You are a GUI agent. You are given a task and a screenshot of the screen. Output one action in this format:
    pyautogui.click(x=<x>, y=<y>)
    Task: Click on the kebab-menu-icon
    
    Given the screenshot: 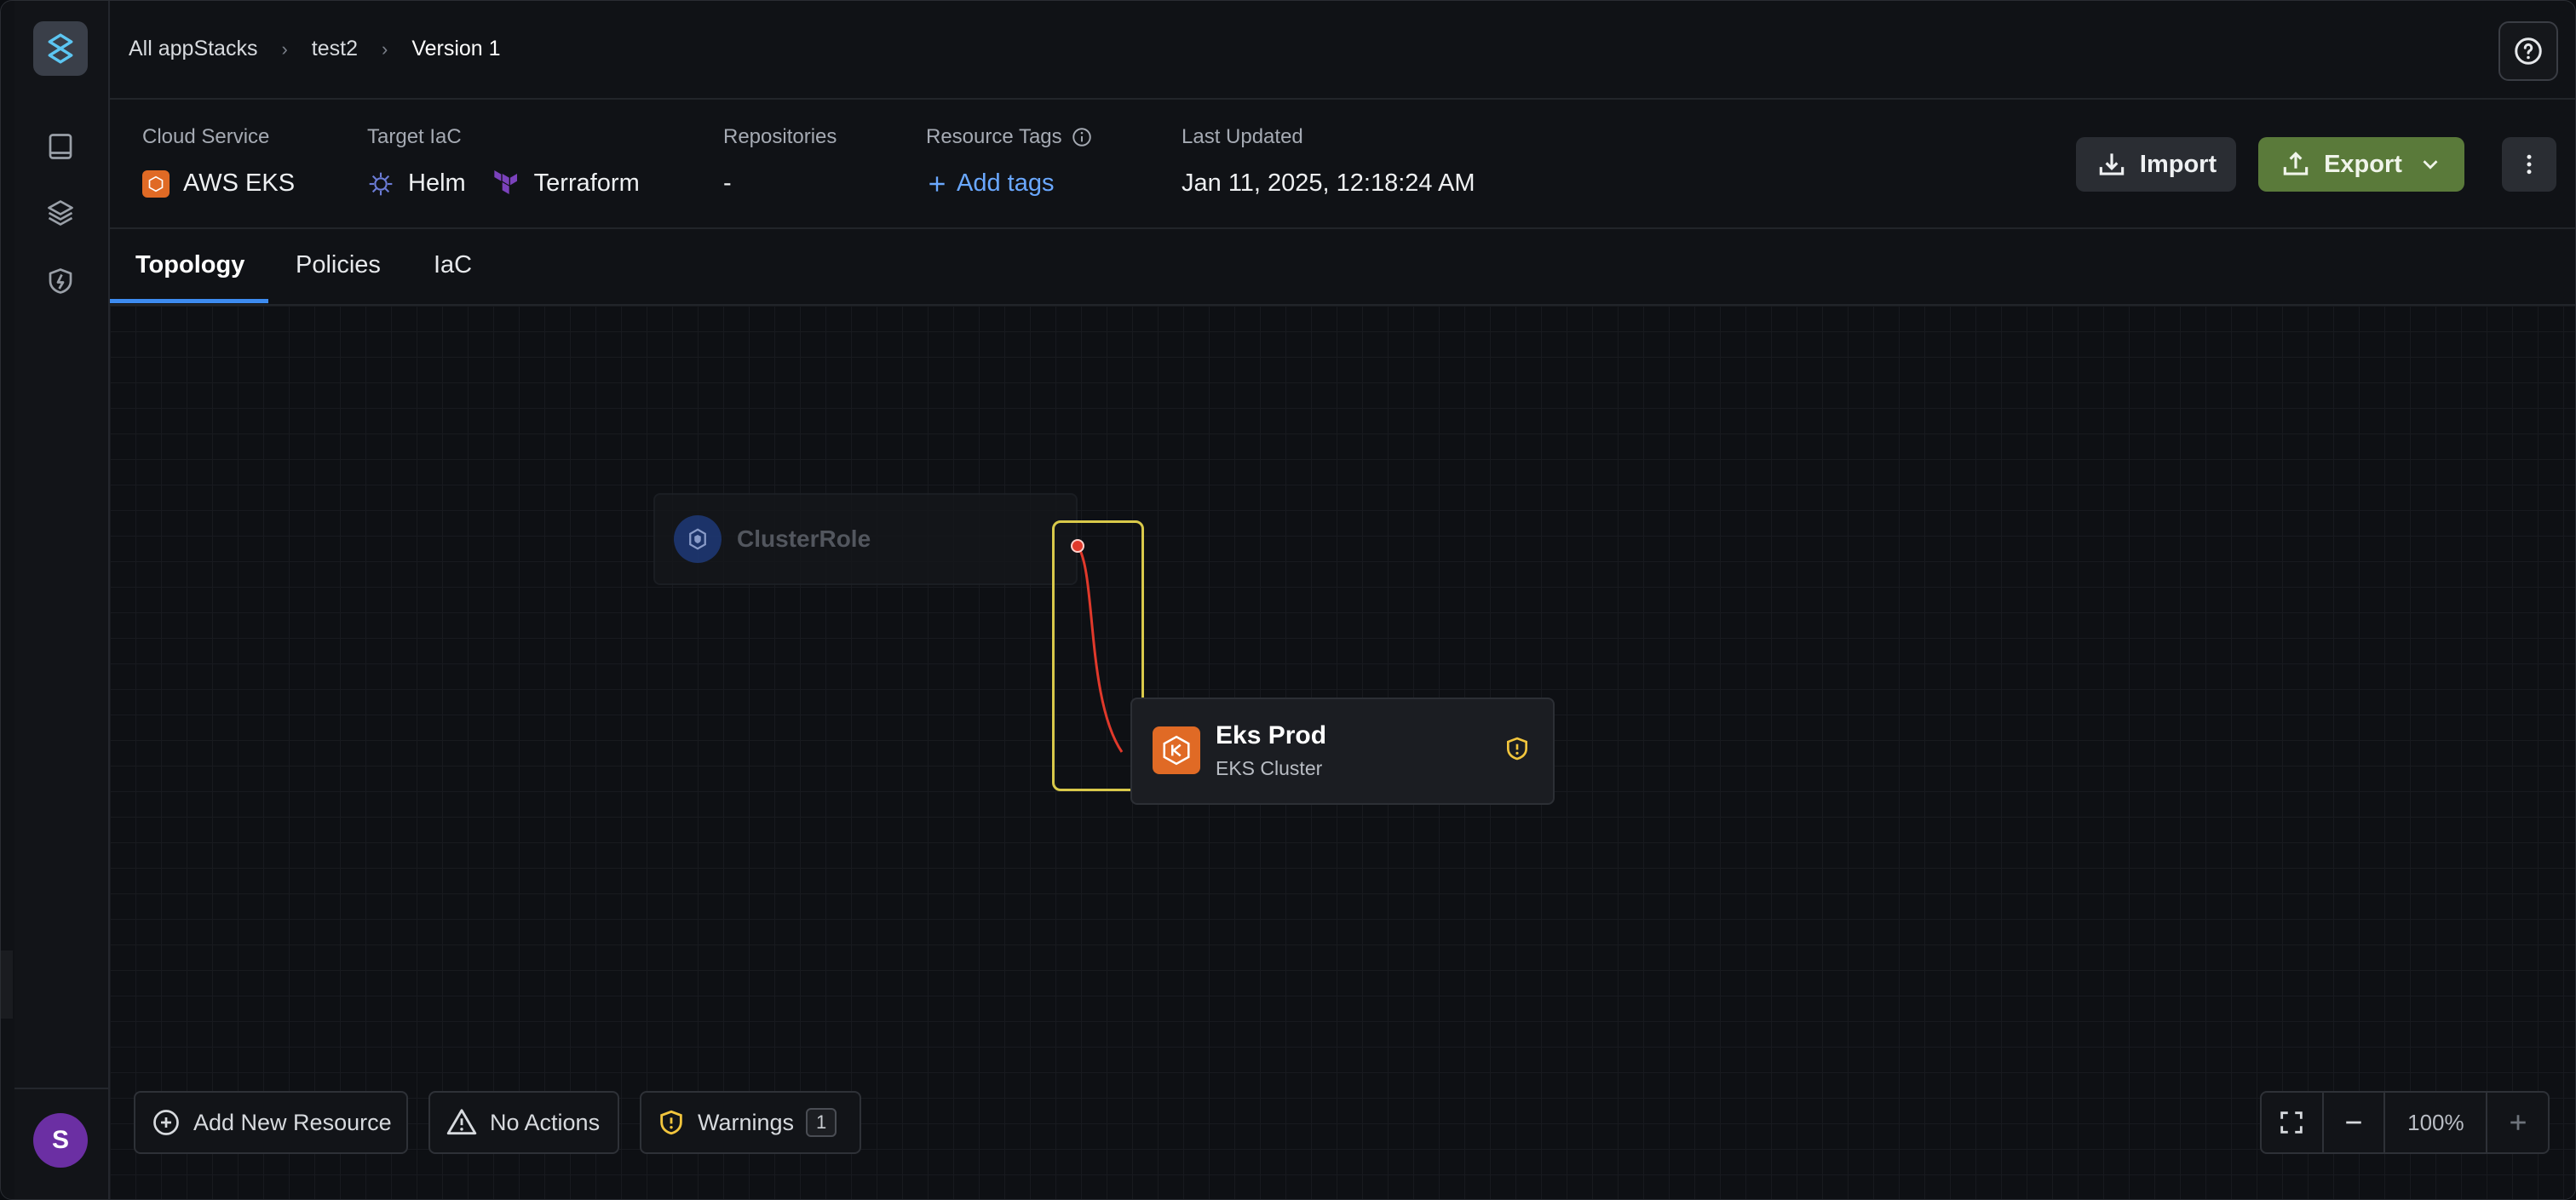 What is the action you would take?
    pyautogui.click(x=2529, y=164)
    